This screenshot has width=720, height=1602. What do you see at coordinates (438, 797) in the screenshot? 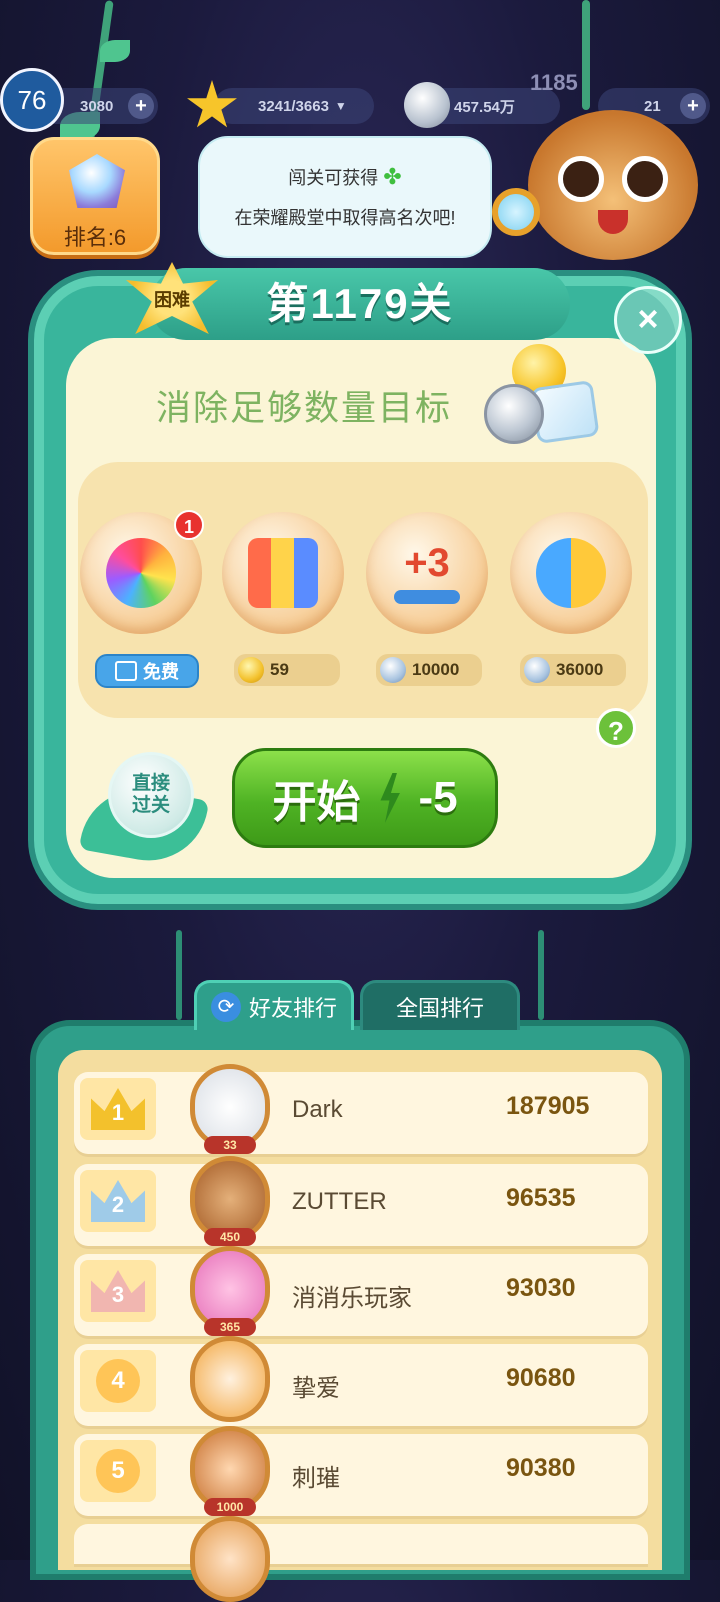
I see `energy-cost: -5` at bounding box center [438, 797].